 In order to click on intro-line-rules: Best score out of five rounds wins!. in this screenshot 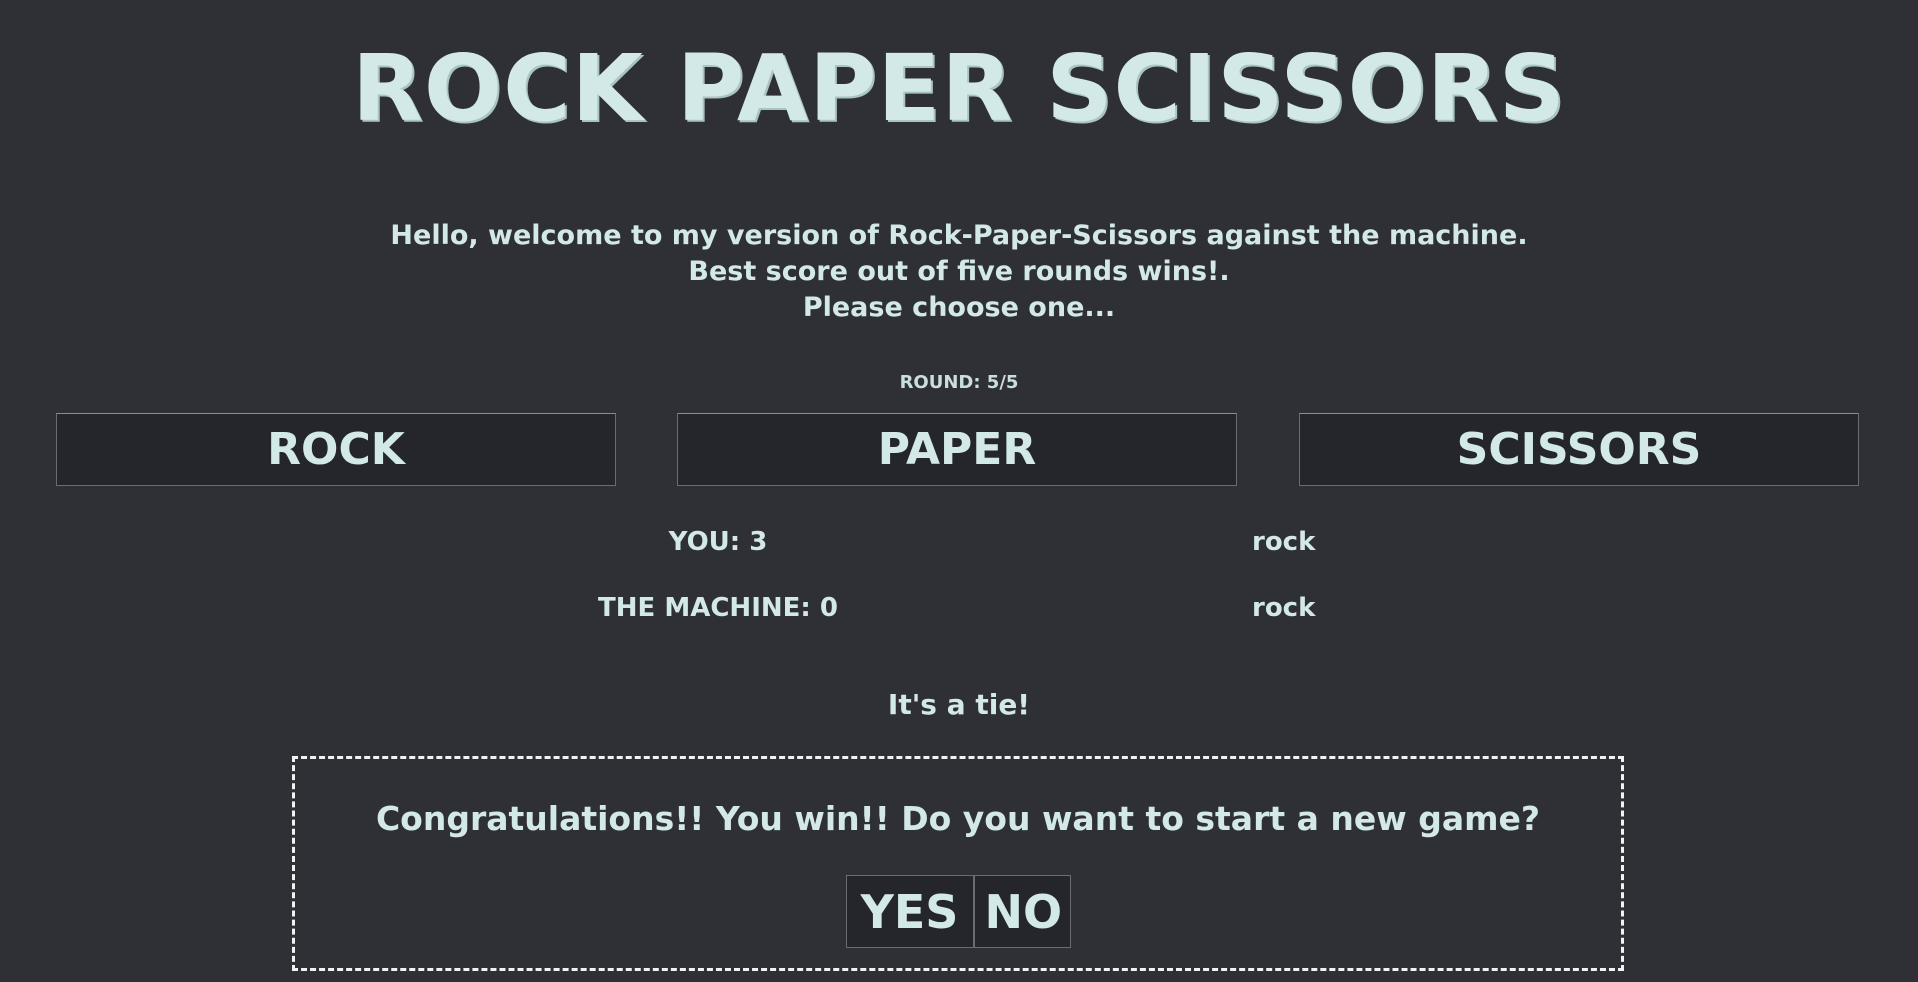, I will do `click(959, 271)`.